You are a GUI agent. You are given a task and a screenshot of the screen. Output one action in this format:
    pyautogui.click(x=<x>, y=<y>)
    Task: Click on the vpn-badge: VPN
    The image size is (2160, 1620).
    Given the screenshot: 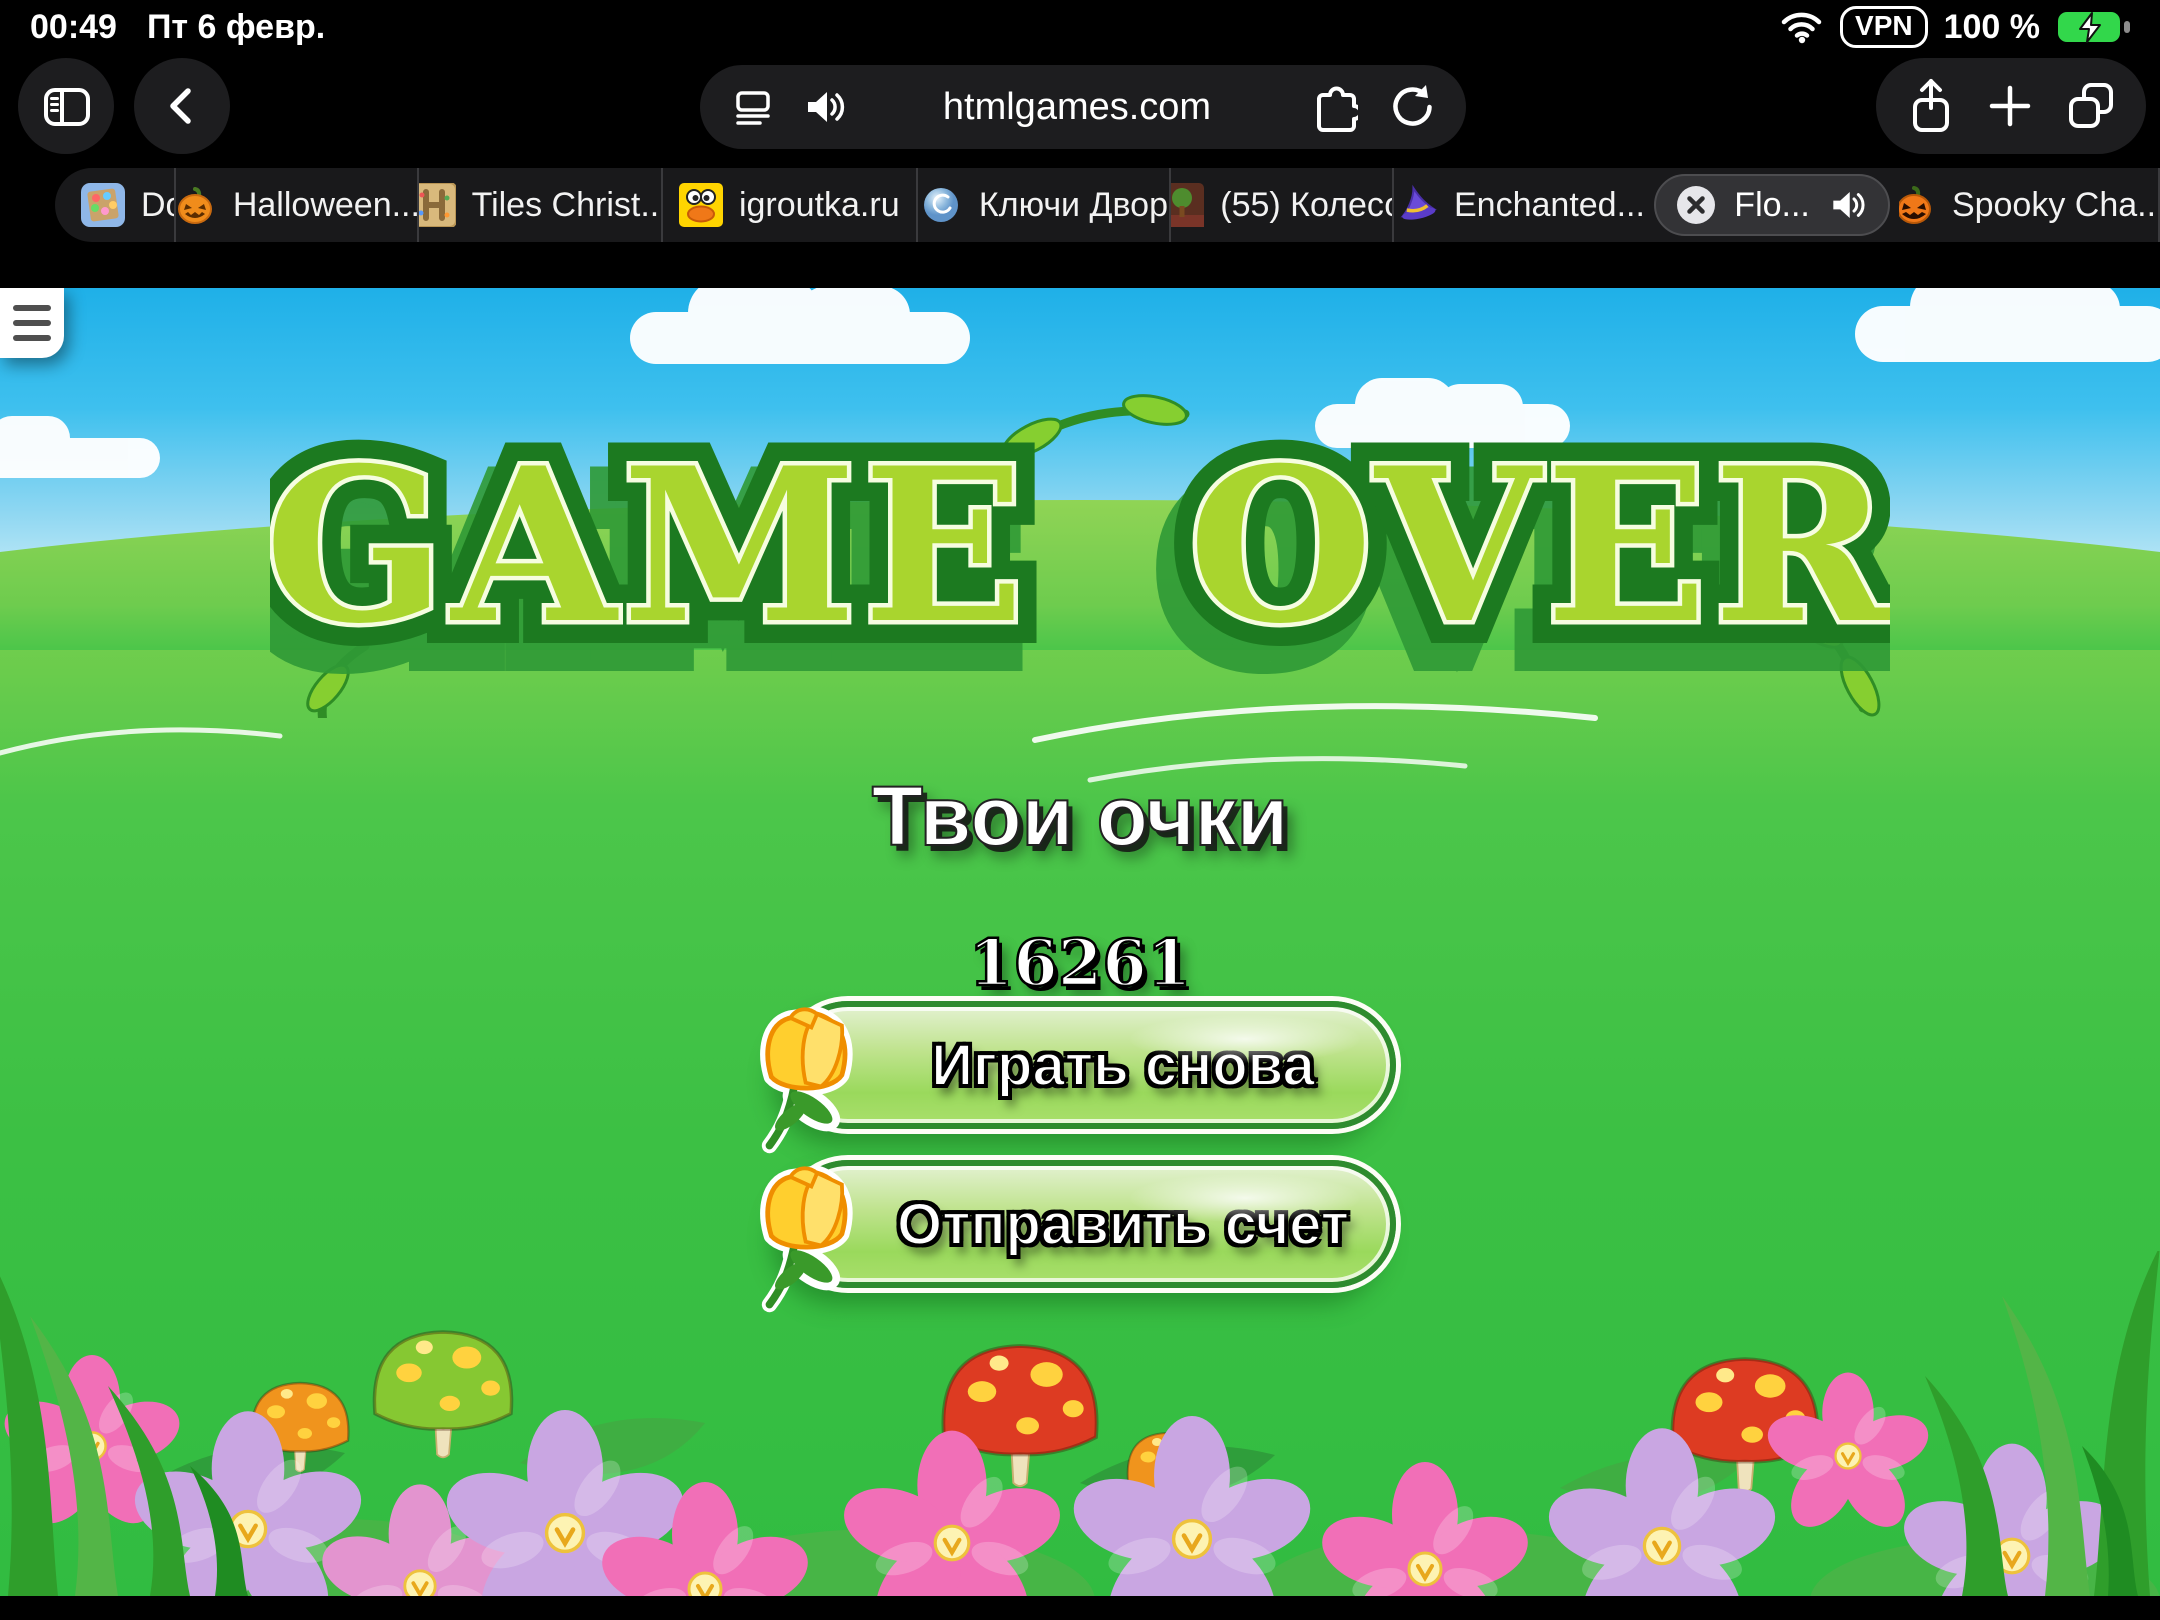 What is the action you would take?
    pyautogui.click(x=1884, y=27)
    